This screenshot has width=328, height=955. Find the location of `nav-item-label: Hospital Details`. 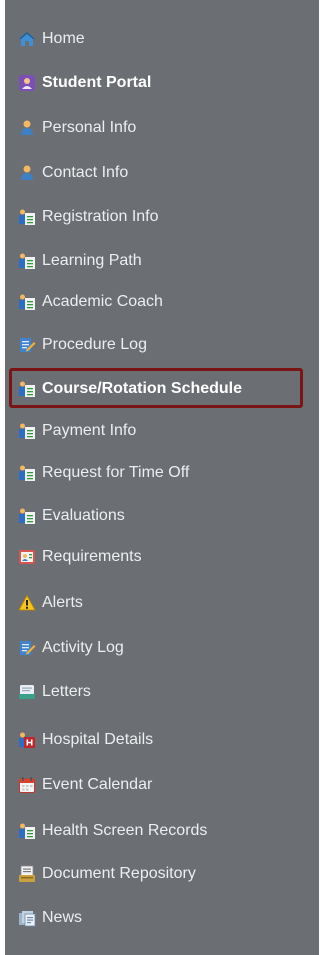

nav-item-label: Hospital Details is located at coordinates (98, 739).